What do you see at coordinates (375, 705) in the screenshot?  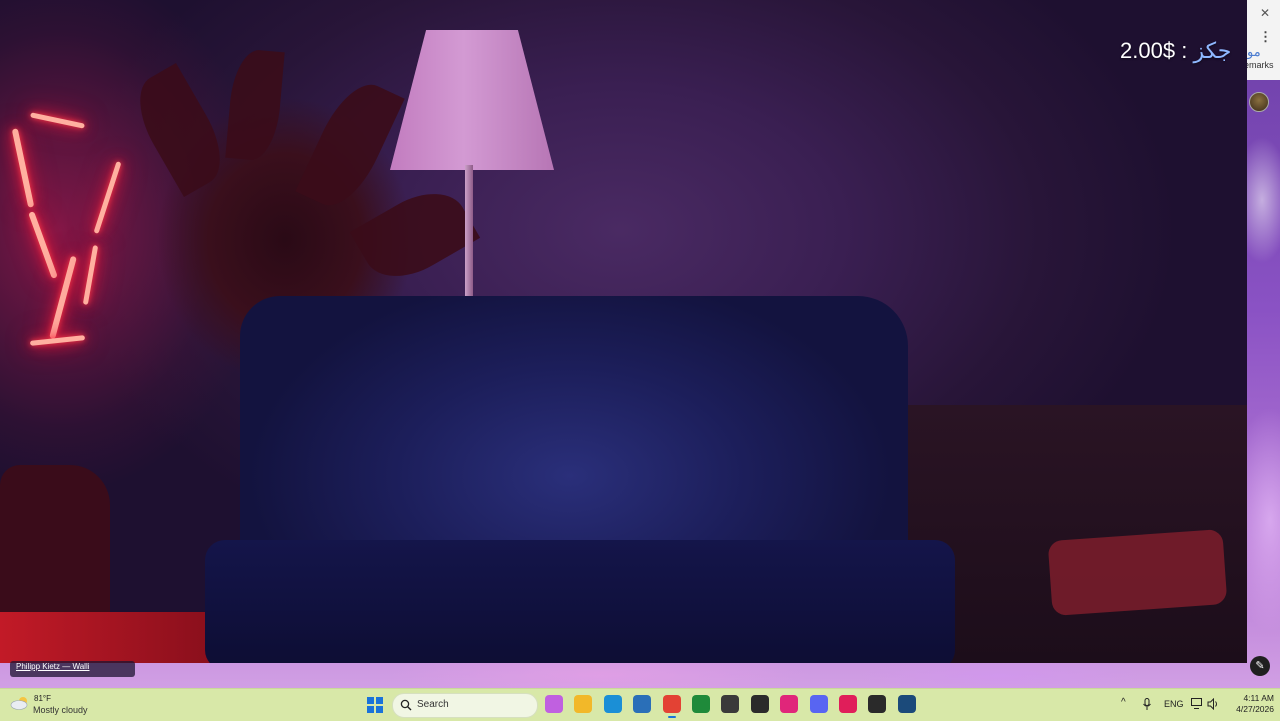 I see `start-button` at bounding box center [375, 705].